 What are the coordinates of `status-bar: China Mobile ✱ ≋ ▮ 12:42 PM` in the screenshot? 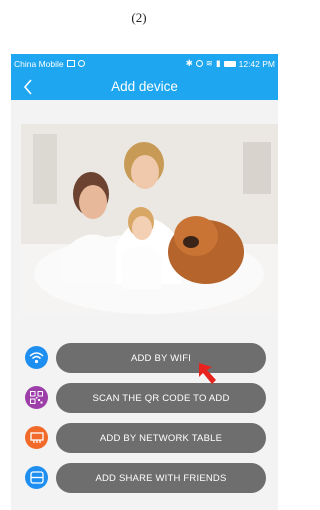 It's located at (144, 63).